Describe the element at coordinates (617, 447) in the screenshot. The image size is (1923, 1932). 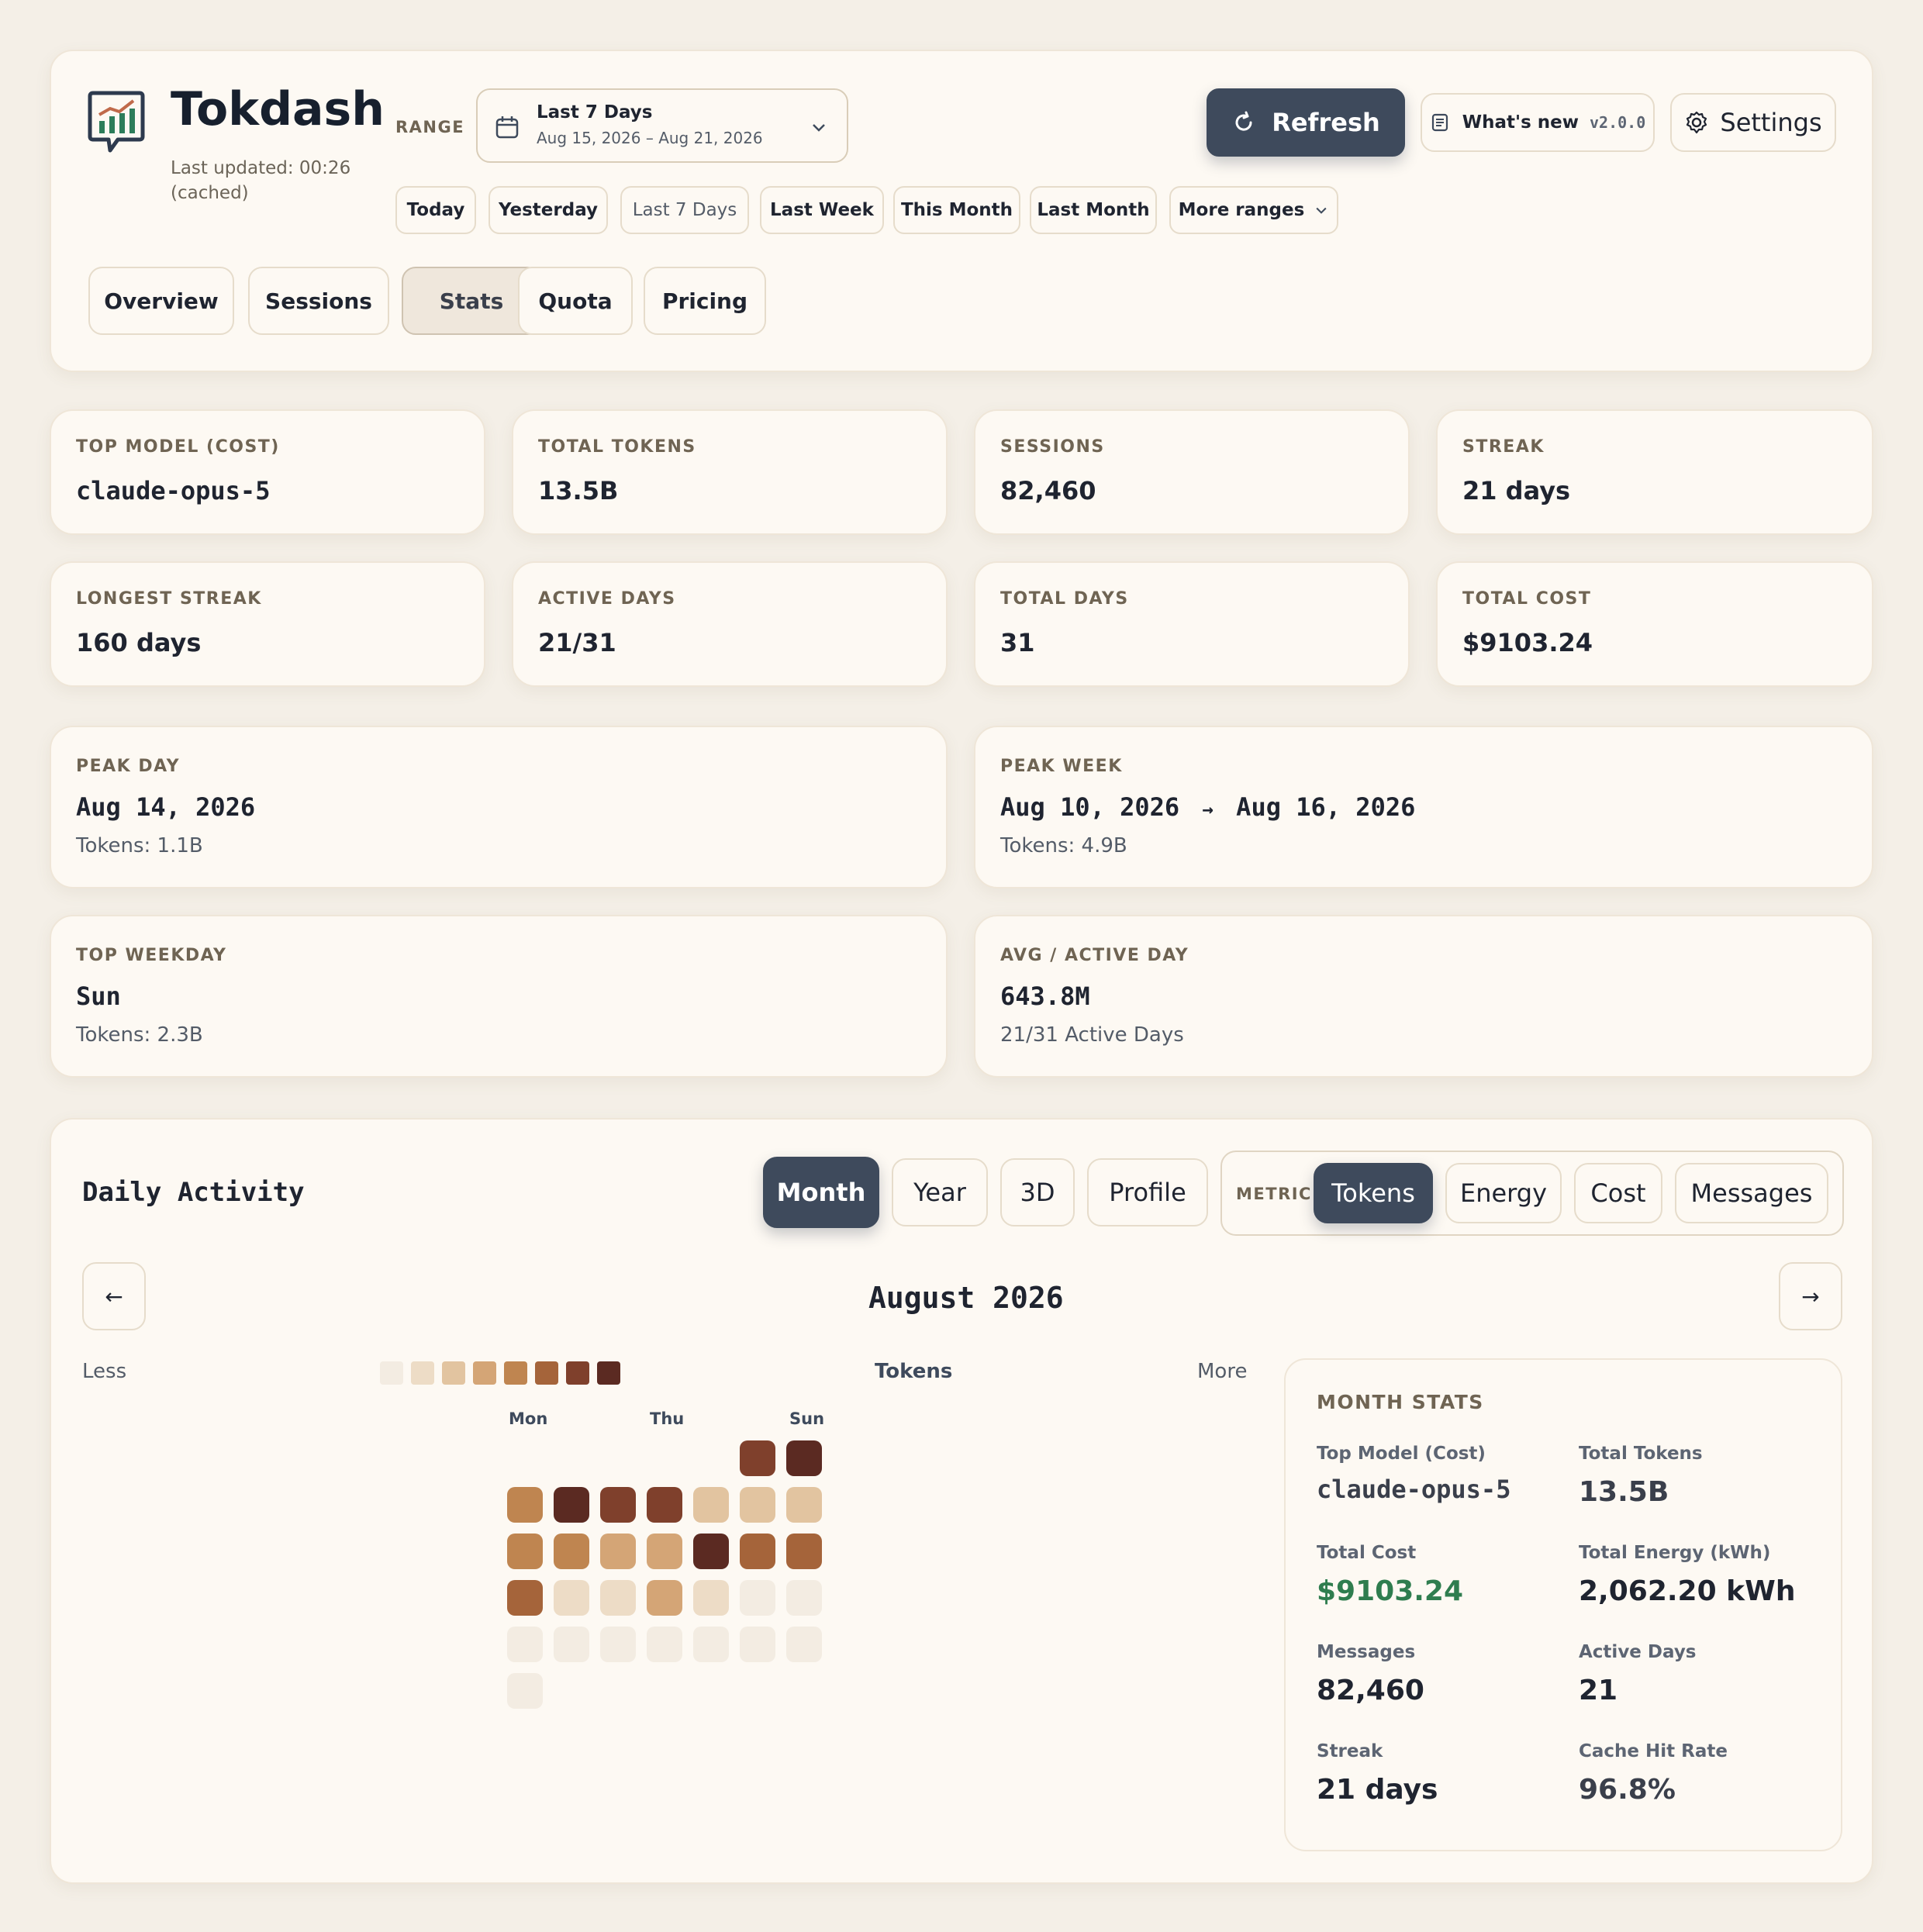
I see `stat-label: TOTAL TOKENS` at that location.